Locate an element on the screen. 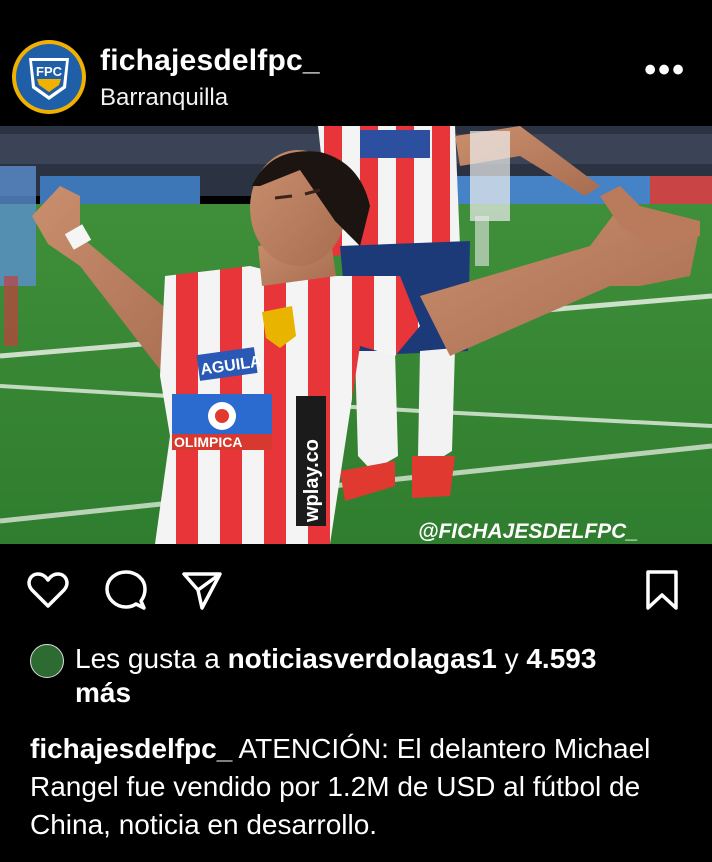 The width and height of the screenshot is (712, 862). send-icon is located at coordinates (202, 591).